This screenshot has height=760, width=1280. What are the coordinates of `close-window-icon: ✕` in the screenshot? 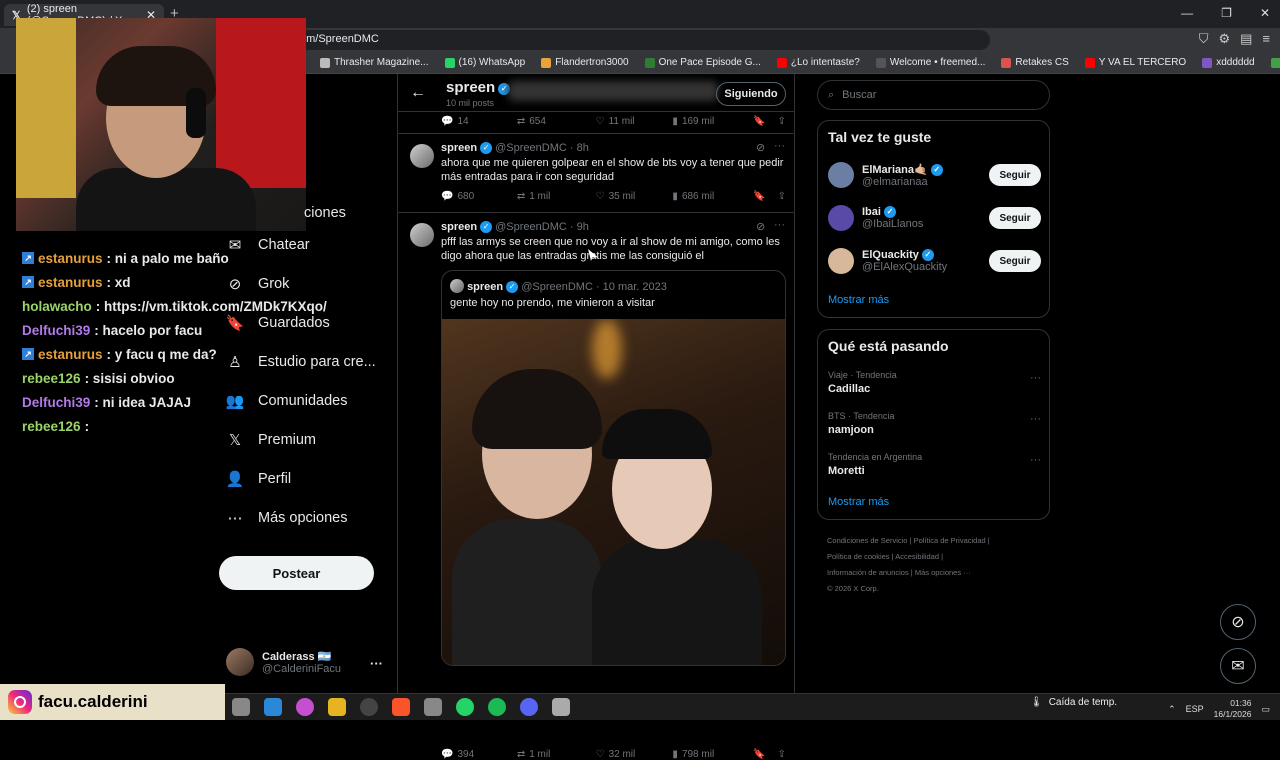 It's located at (1265, 13).